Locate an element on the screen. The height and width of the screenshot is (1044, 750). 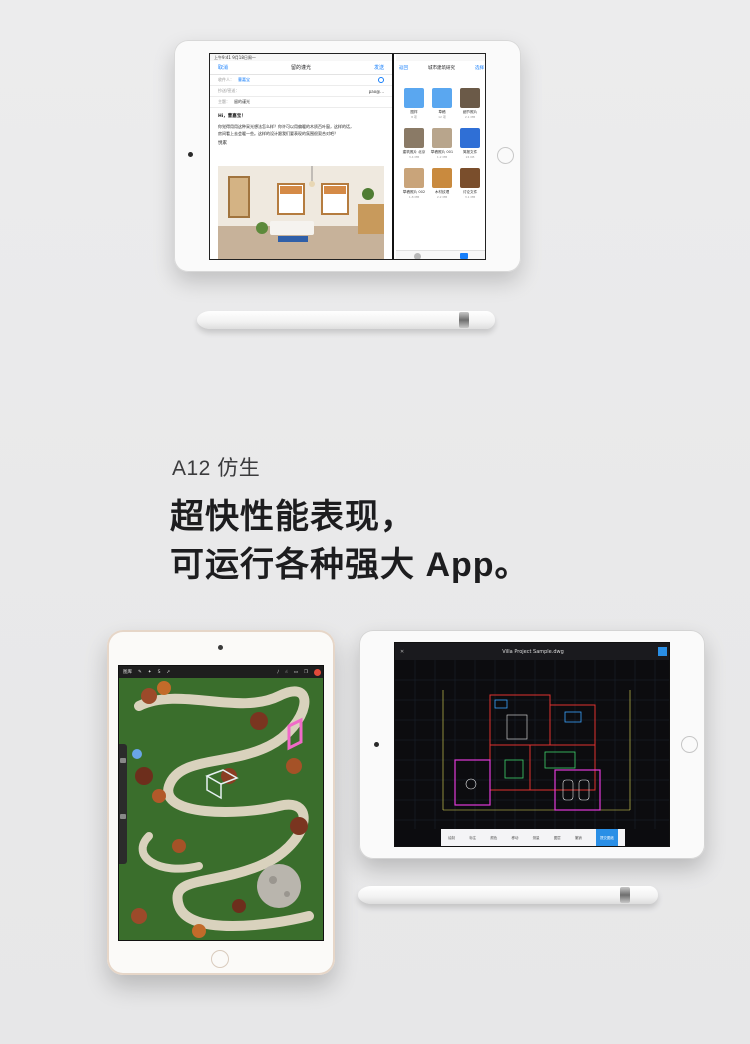
gallery-button: 图库 is located at coordinates (127, 672).